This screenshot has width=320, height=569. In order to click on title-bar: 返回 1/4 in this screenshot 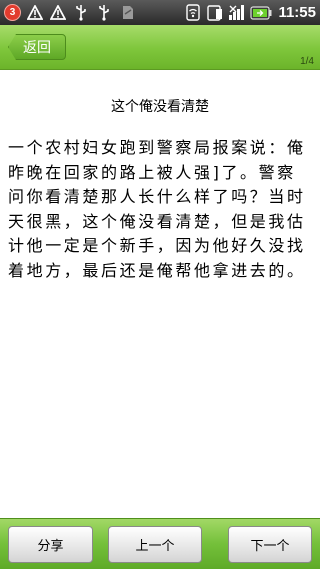, I will do `click(160, 47)`.